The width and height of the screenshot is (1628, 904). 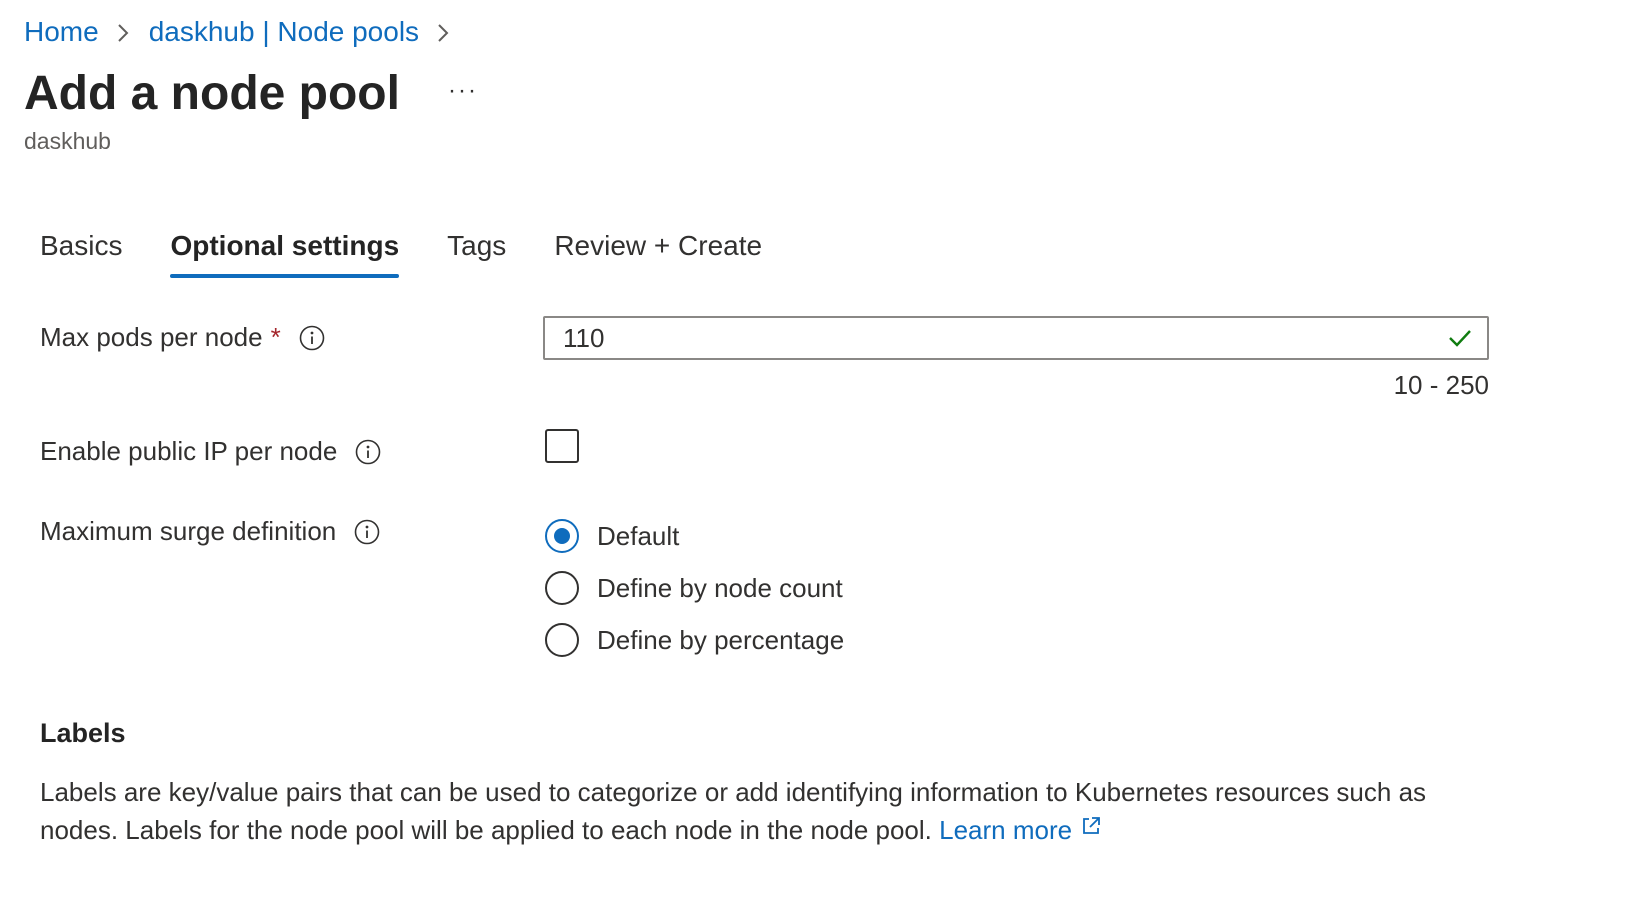 What do you see at coordinates (721, 639) in the screenshot?
I see `radio-label: Define by percentage` at bounding box center [721, 639].